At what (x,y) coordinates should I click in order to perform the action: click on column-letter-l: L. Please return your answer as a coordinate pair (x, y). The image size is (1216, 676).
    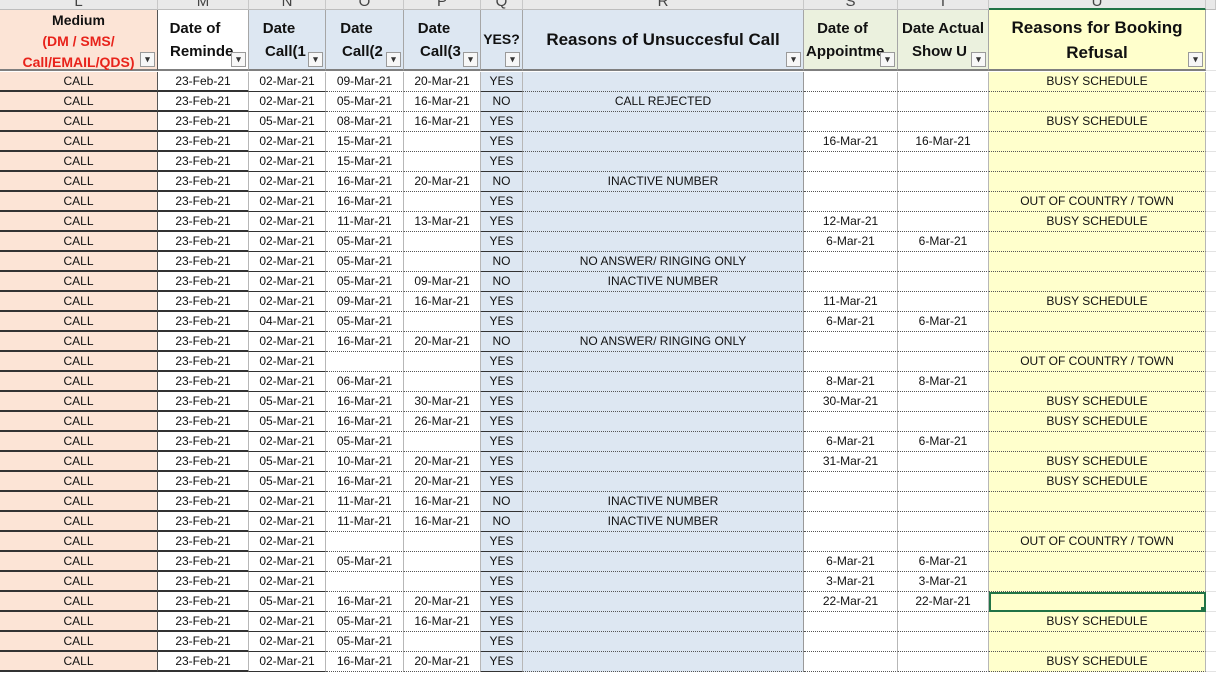
    Looking at the image, I should click on (79, 5).